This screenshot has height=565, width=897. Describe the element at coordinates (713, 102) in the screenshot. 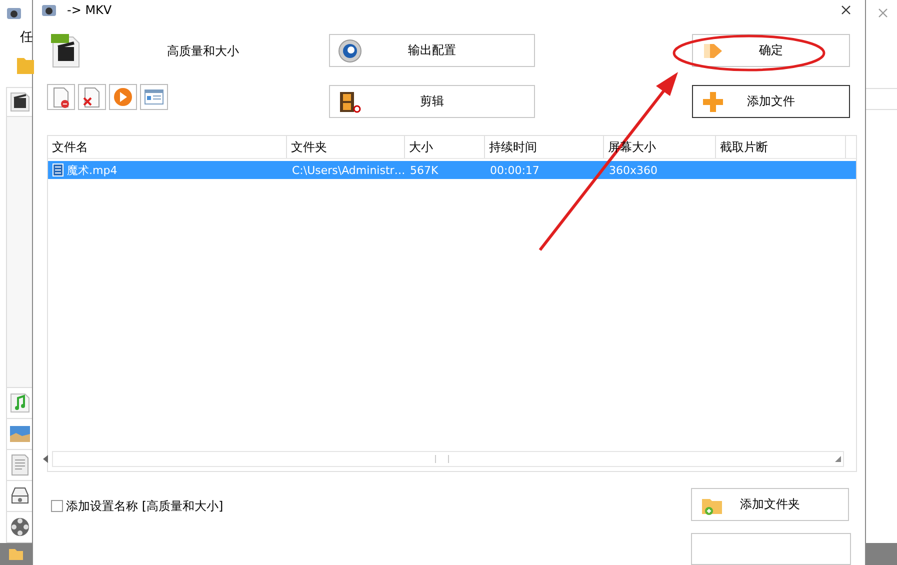

I see `plus-icon` at that location.